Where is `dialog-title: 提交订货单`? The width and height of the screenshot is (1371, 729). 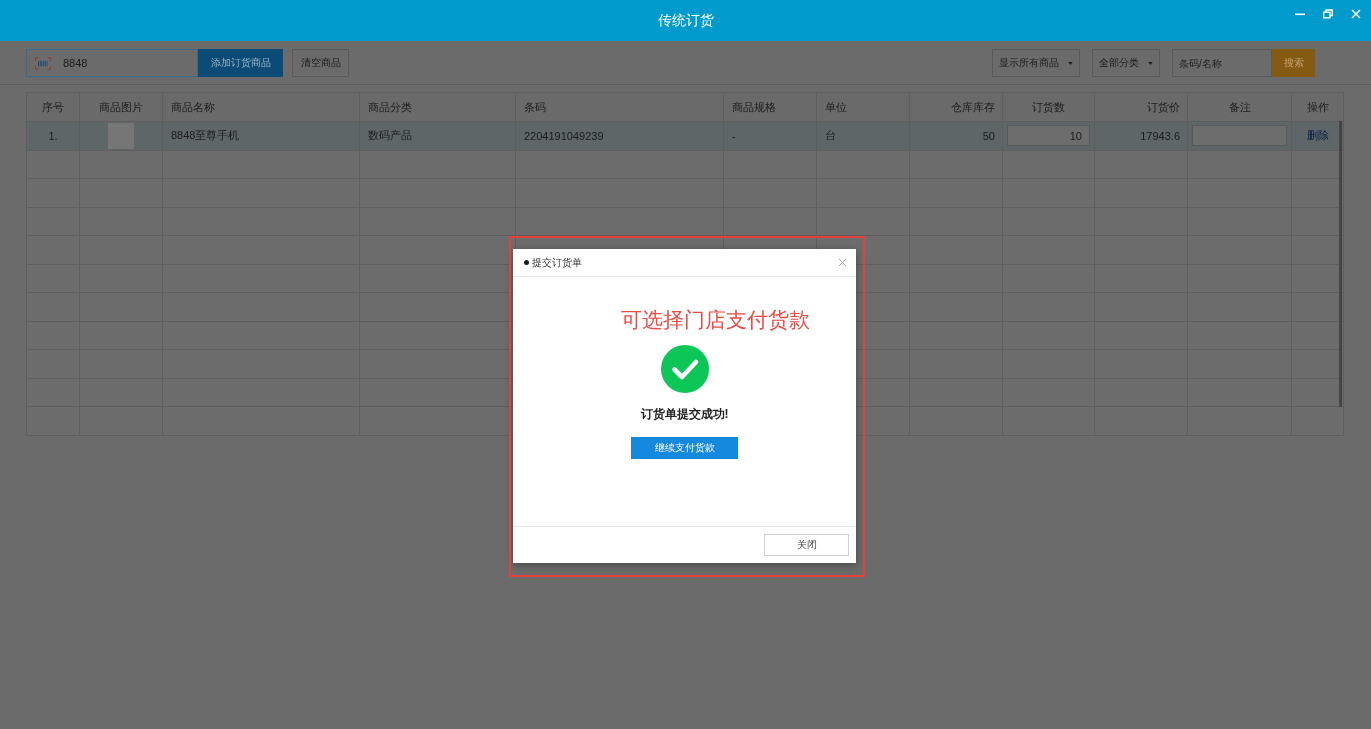
dialog-title: 提交订货单 is located at coordinates (557, 262).